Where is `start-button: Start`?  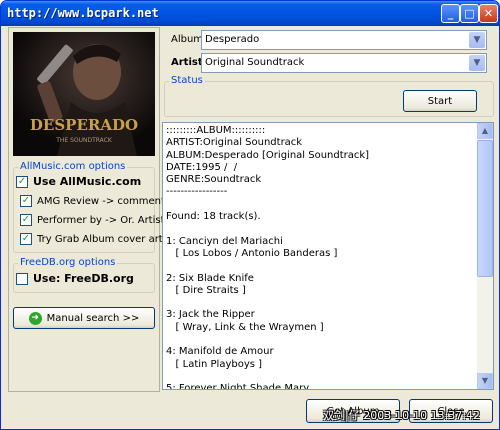 start-button: Start is located at coordinates (440, 101).